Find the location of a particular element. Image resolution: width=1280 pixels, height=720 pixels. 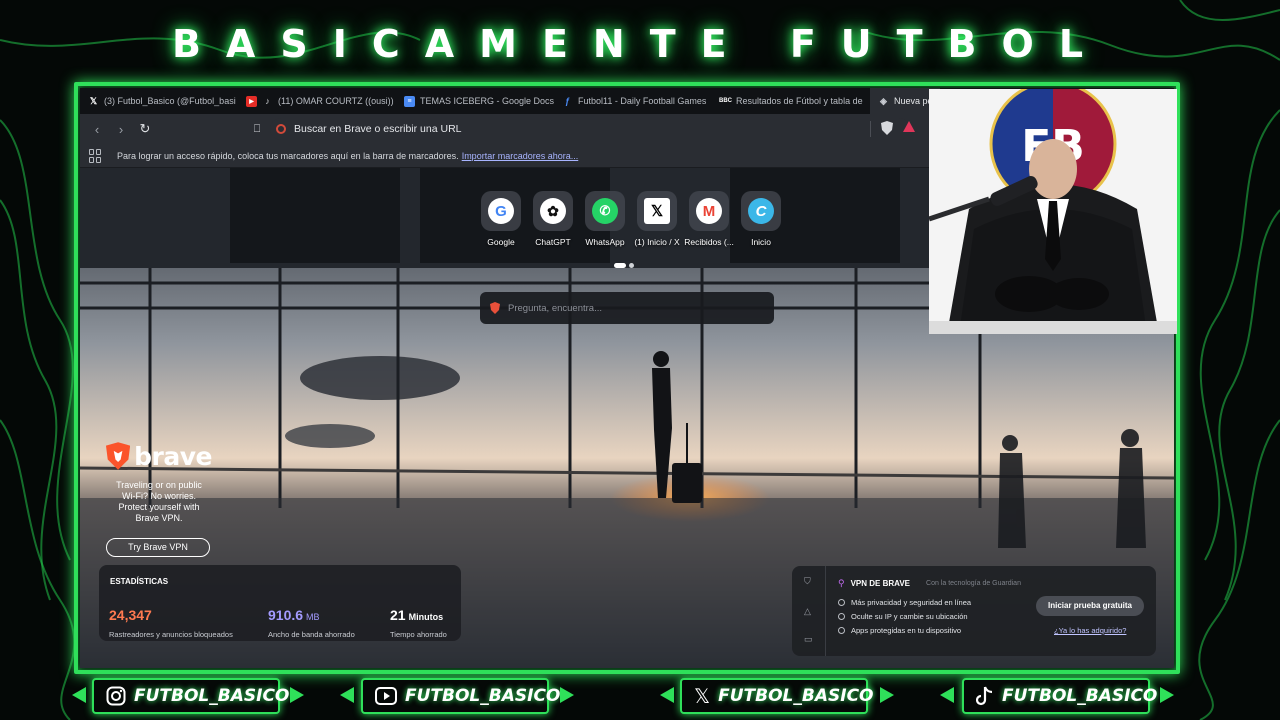

feature-text: Más privacidad y seguridad en línea is located at coordinates (911, 602).